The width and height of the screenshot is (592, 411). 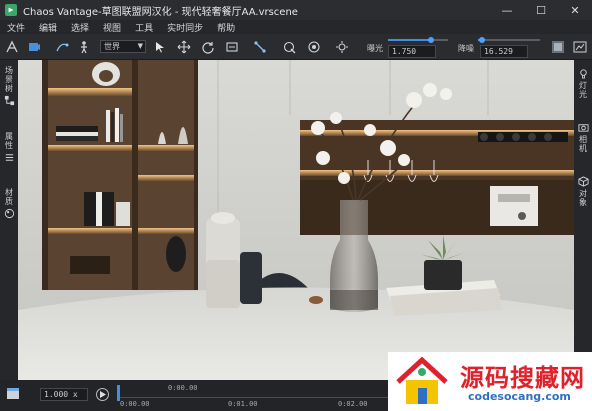 What do you see at coordinates (583, 90) in the screenshot?
I see `tab-lights-label: 灯光` at bounding box center [583, 90].